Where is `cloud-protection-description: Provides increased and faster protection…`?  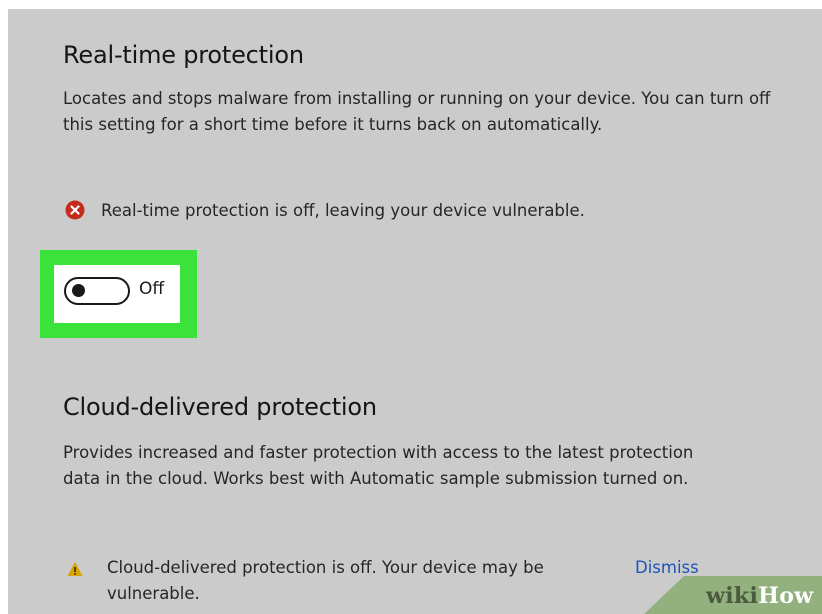 cloud-protection-description: Provides increased and faster protection… is located at coordinates (378, 465).